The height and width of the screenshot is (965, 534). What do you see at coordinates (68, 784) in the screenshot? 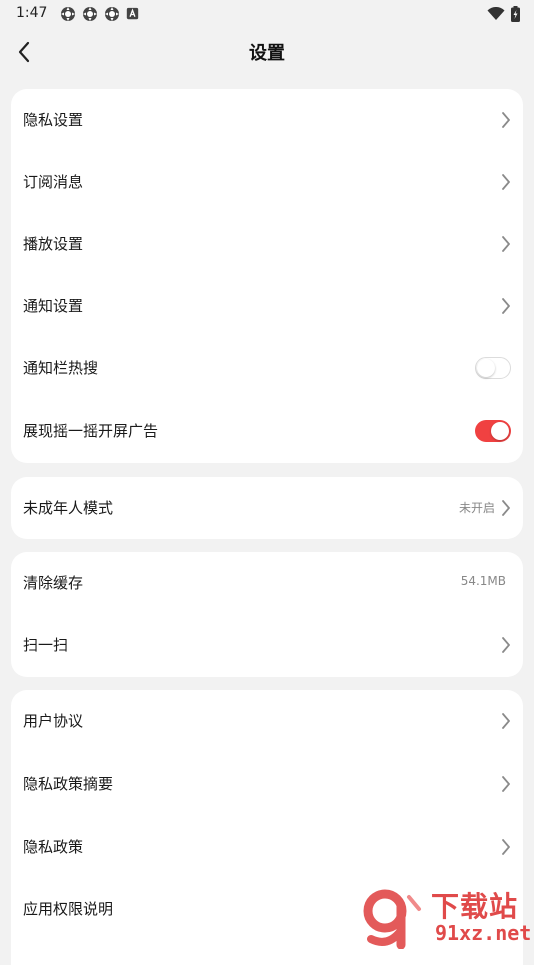
I see `row-label: 隐私政策摘要` at bounding box center [68, 784].